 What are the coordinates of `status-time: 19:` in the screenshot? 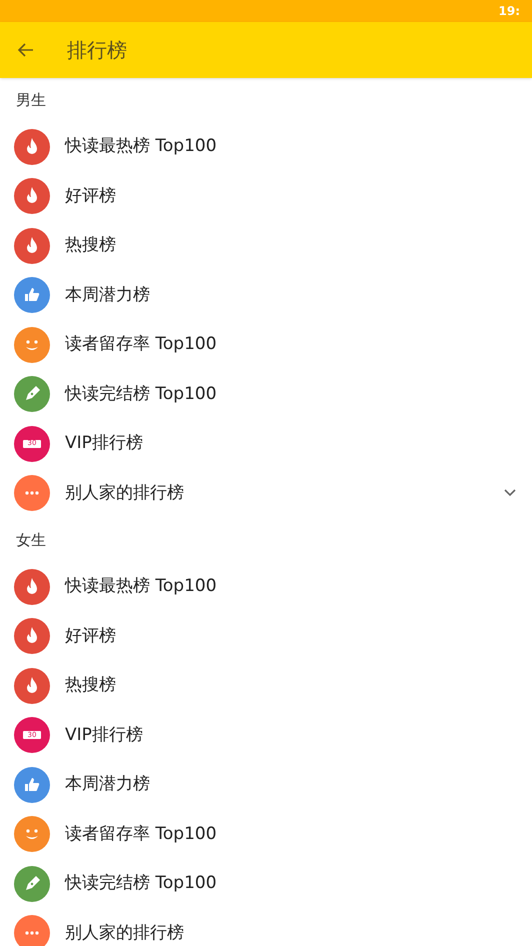 It's located at (509, 11).